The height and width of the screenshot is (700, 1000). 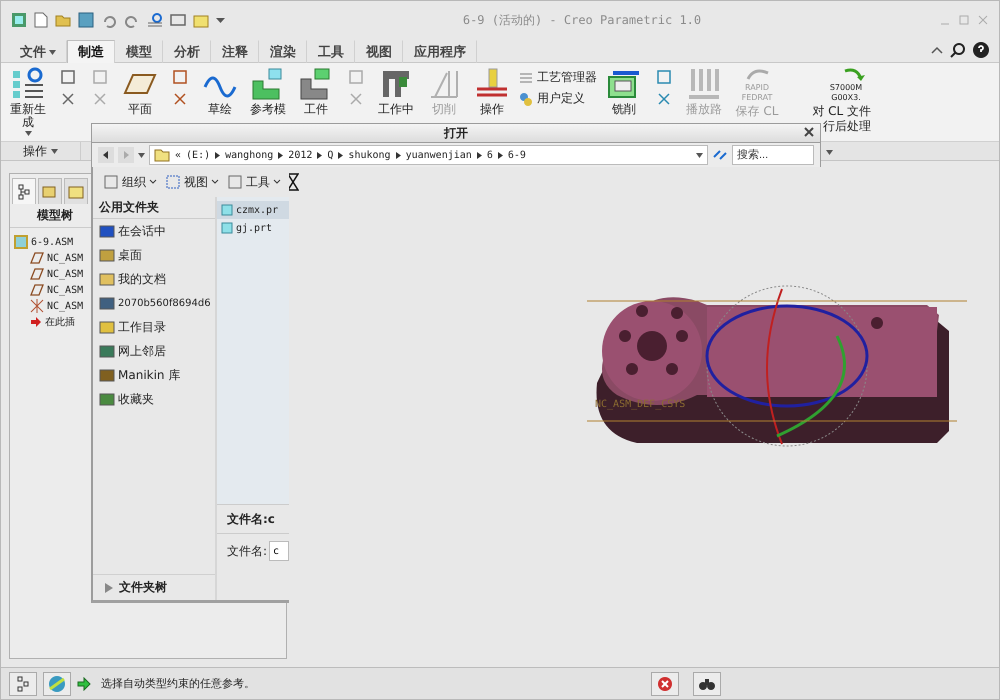 I want to click on sidebar-item: 我的文档, so click(x=154, y=279).